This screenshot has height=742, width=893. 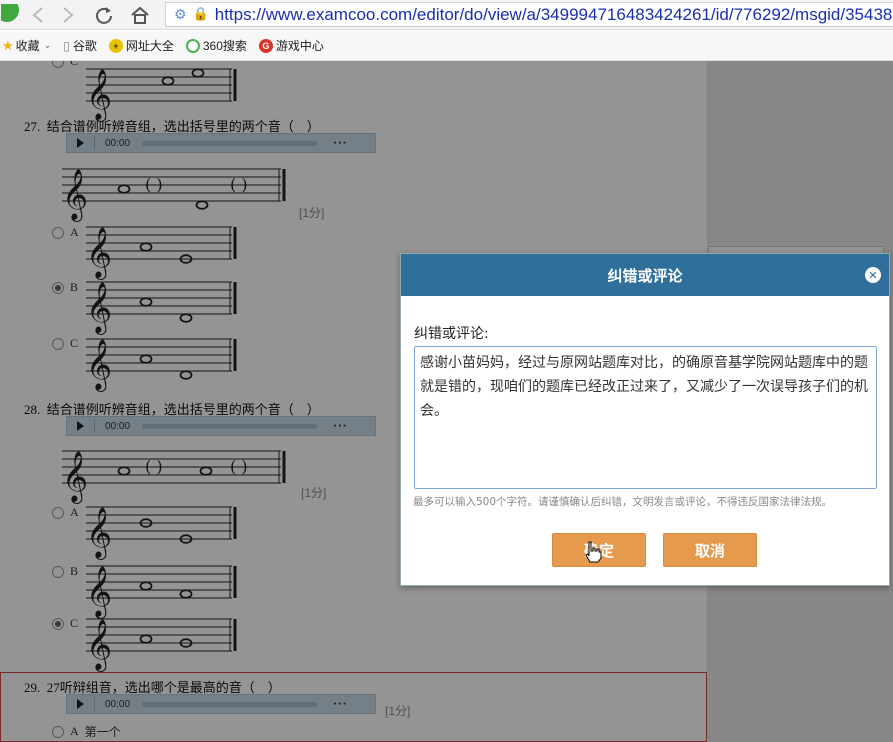 I want to click on back-icon, so click(x=38, y=15).